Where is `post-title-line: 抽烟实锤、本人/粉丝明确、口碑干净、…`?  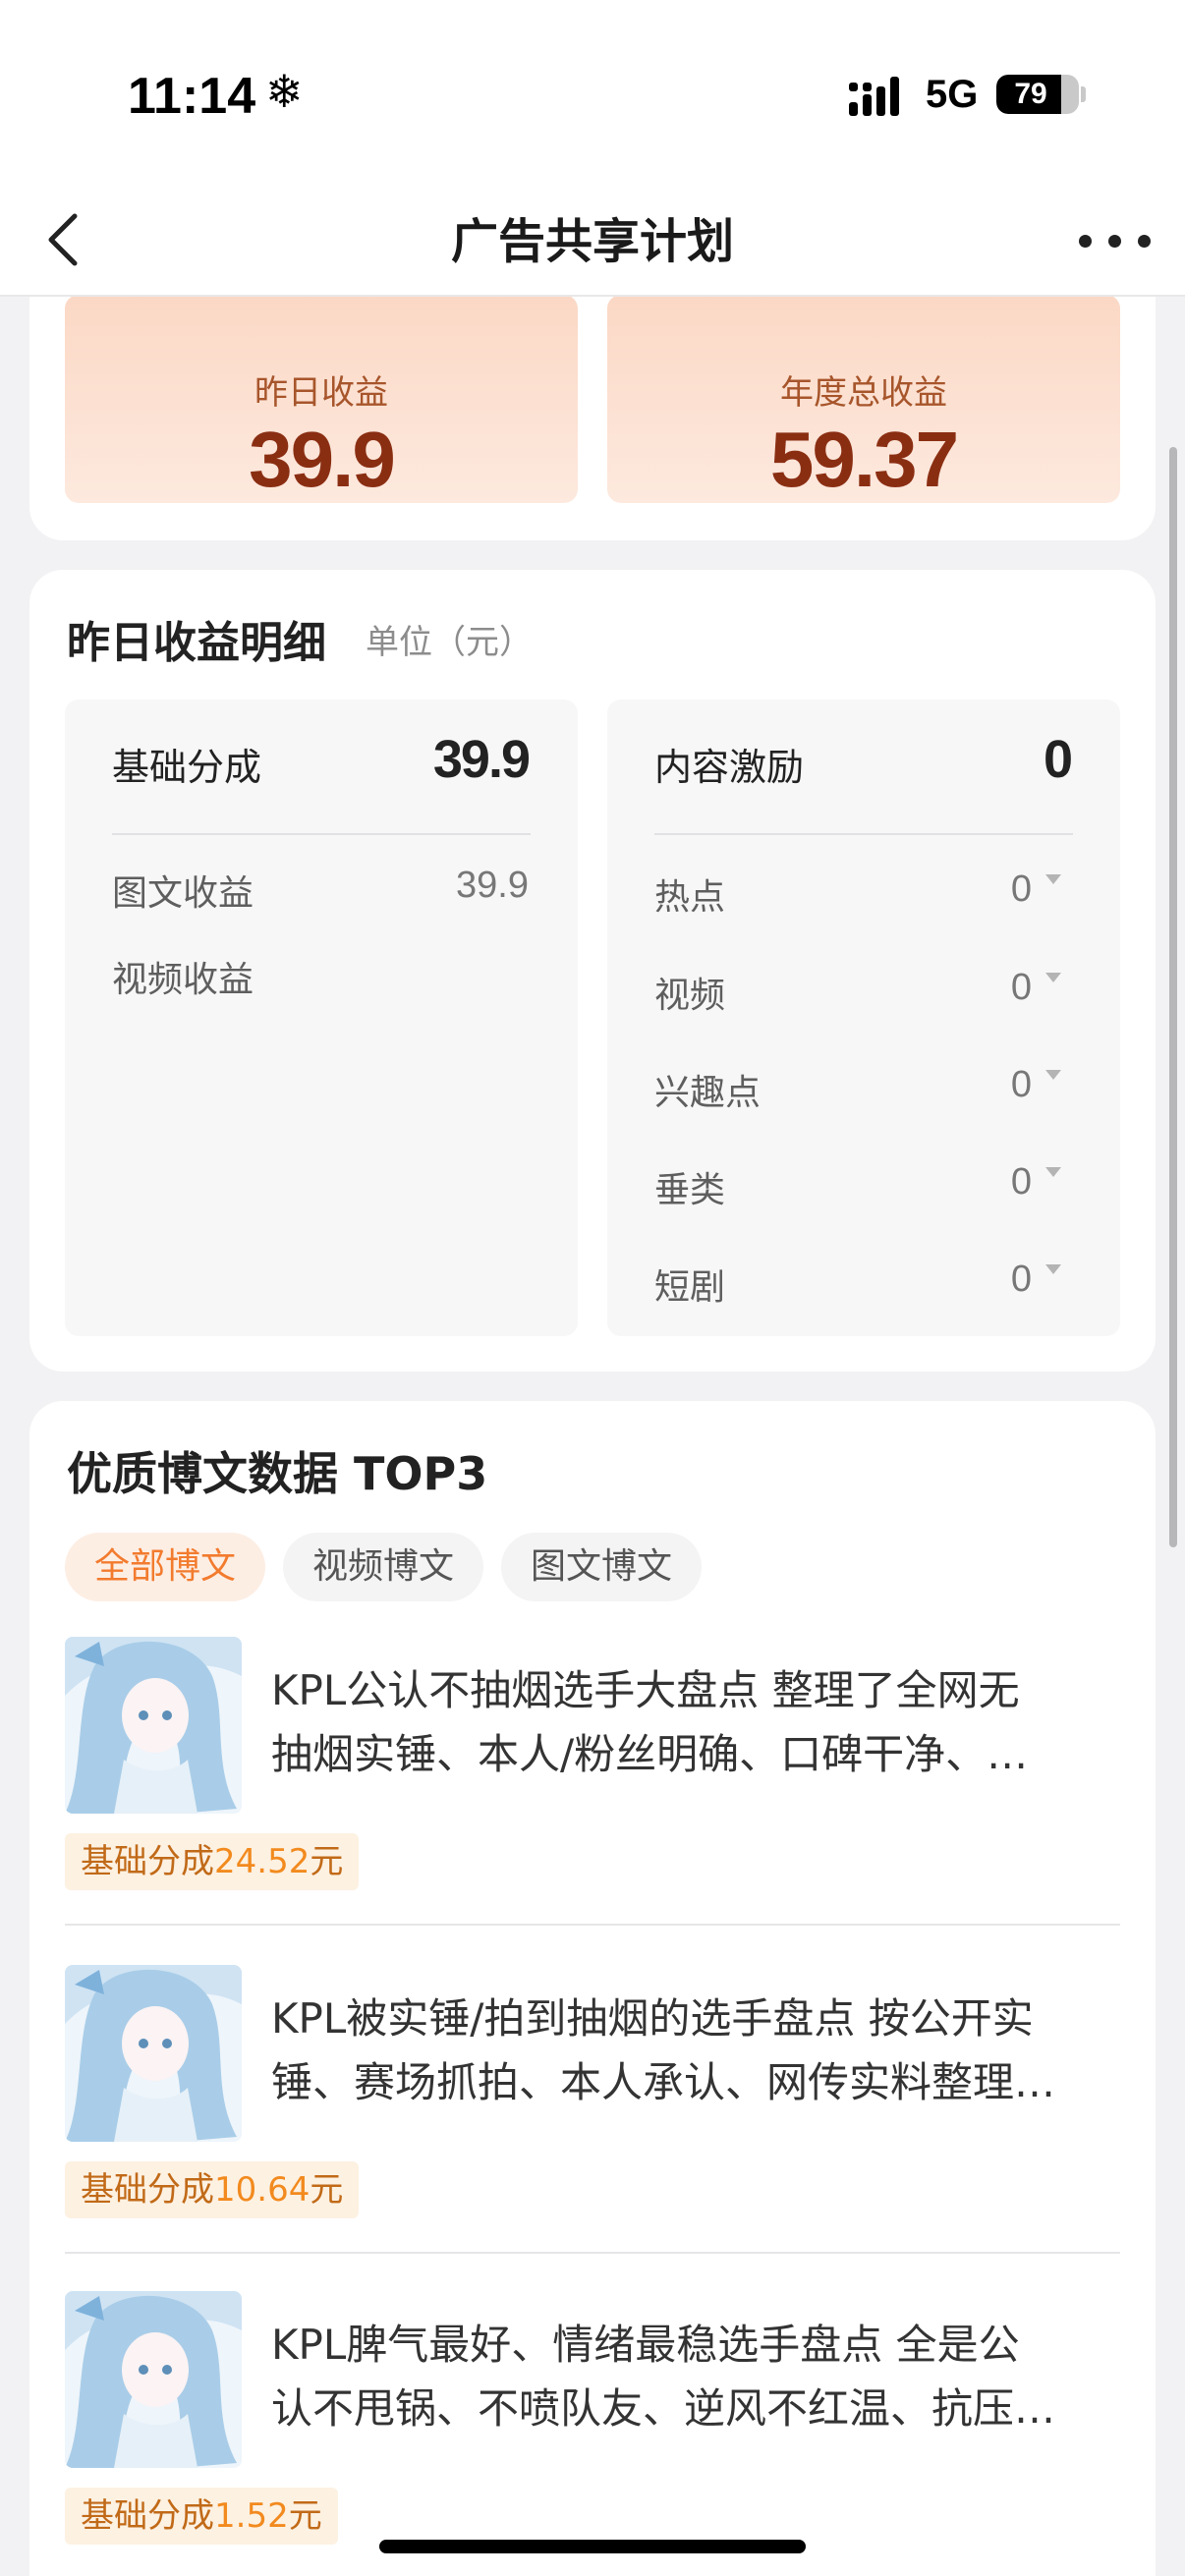 post-title-line: 抽烟实锤、本人/粉丝明确、口碑干净、… is located at coordinates (650, 1754).